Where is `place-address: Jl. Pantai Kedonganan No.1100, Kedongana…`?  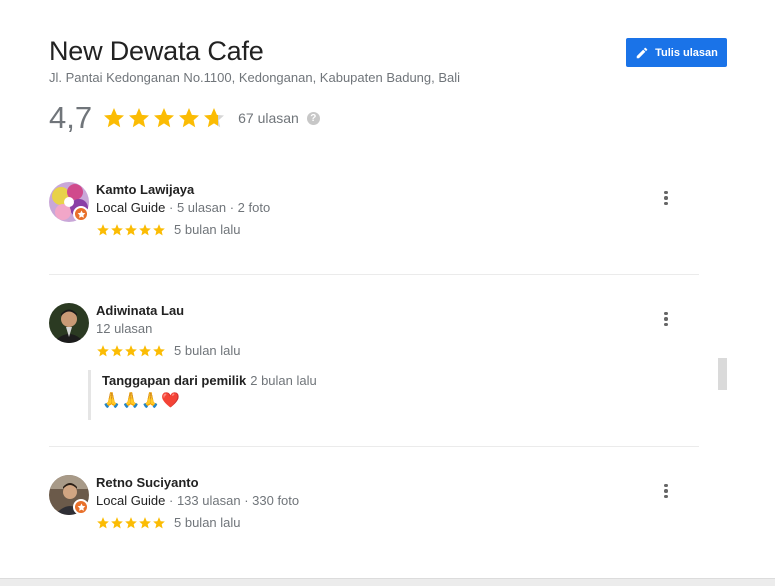
place-address: Jl. Pantai Kedonganan No.1100, Kedongana… is located at coordinates (255, 77).